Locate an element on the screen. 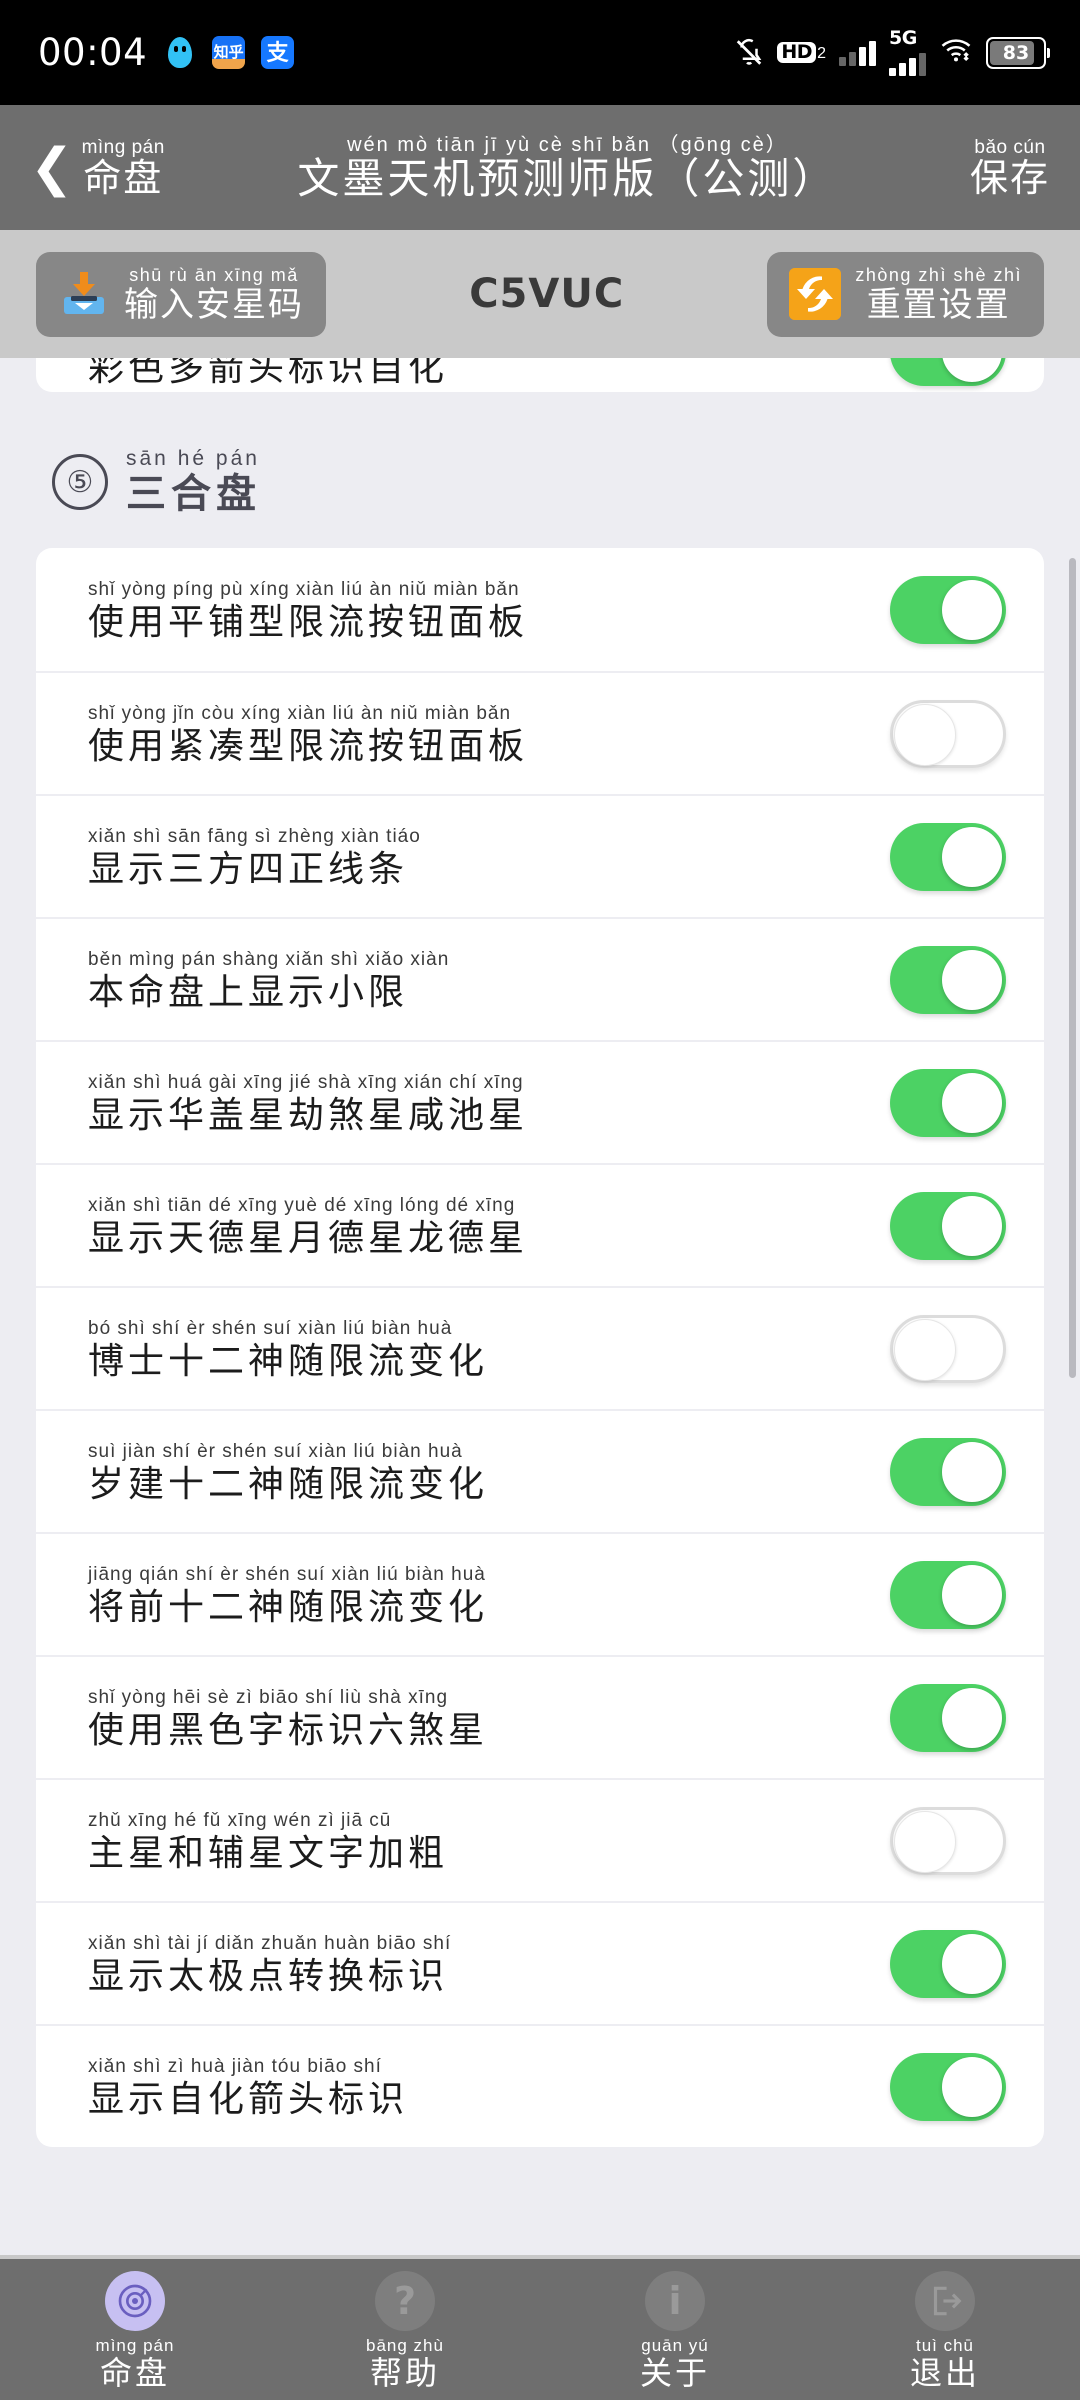 The height and width of the screenshot is (2400, 1080). nav-item-帮助: ? bāng zhù 帮助 is located at coordinates (405, 2329).